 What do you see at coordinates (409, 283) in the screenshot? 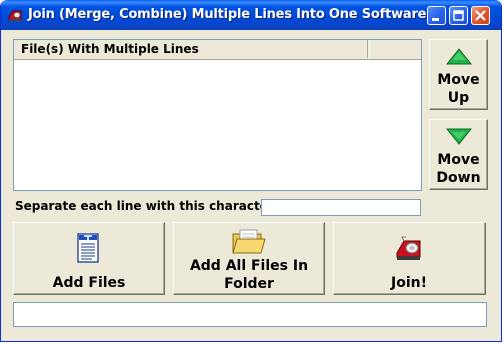
I see `join-label: Join!` at bounding box center [409, 283].